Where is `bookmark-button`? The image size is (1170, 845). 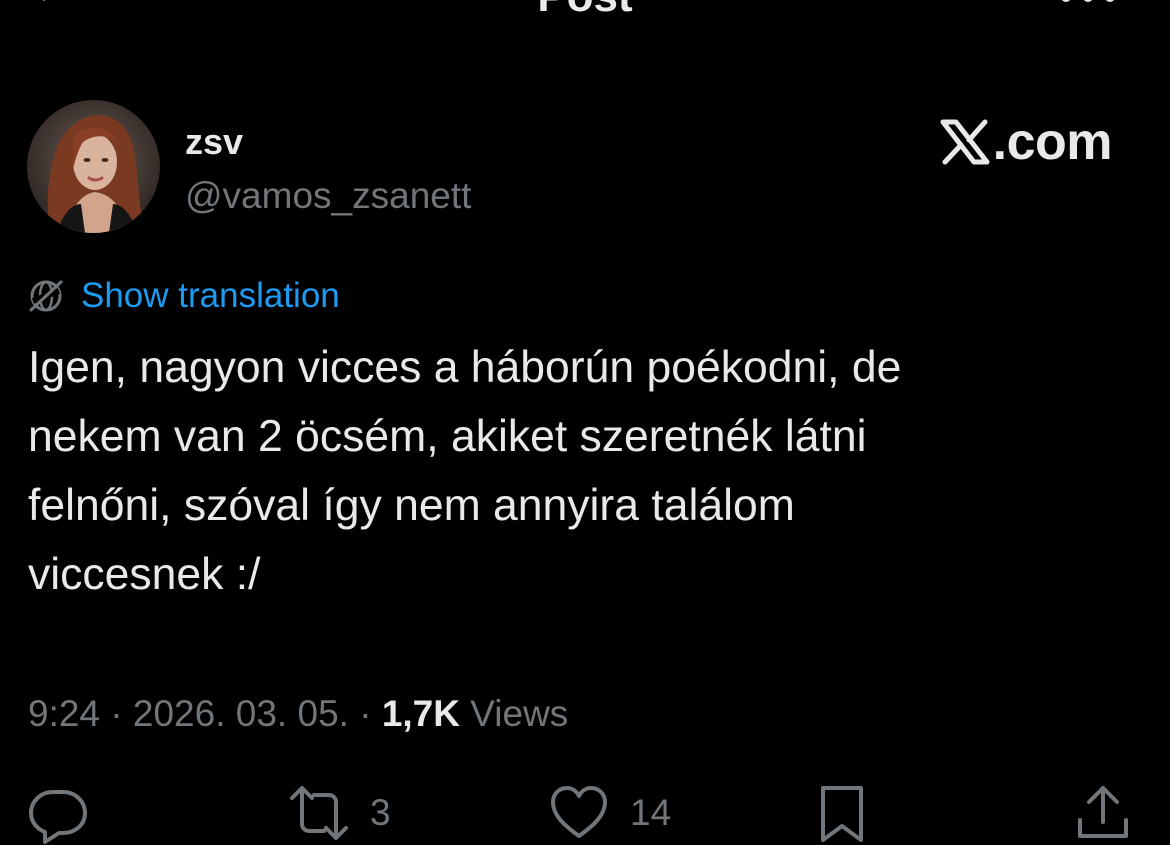 bookmark-button is located at coordinates (842, 813).